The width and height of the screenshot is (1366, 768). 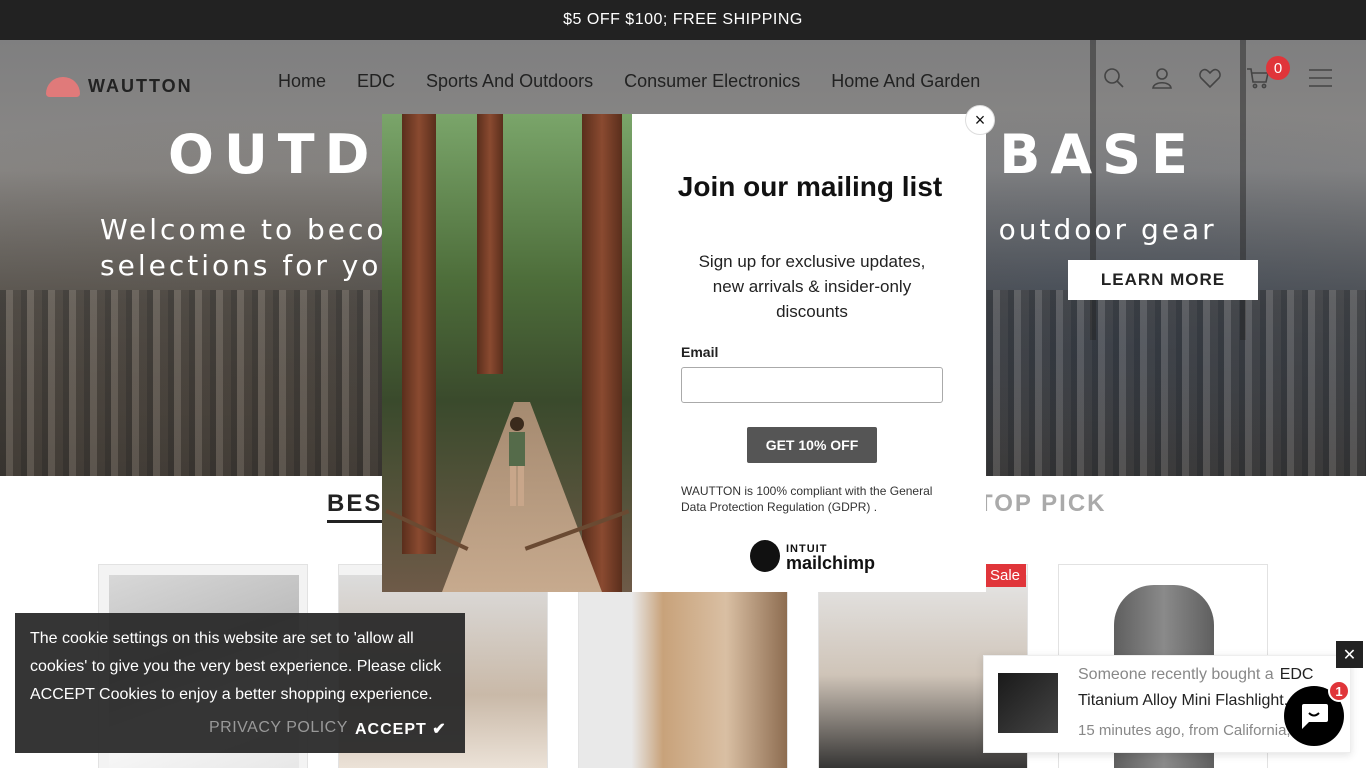 I want to click on recent-product-name-start: EDC, so click(x=1297, y=674).